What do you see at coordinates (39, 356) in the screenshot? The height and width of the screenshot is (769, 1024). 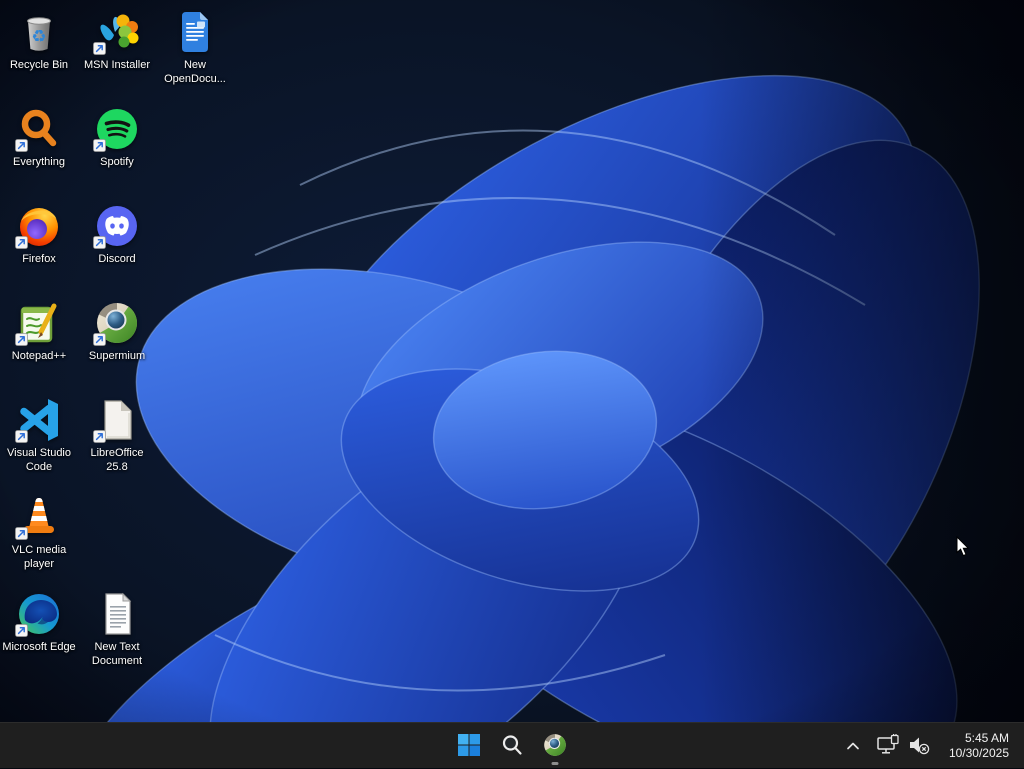 I see `icon-label: Notepad++` at bounding box center [39, 356].